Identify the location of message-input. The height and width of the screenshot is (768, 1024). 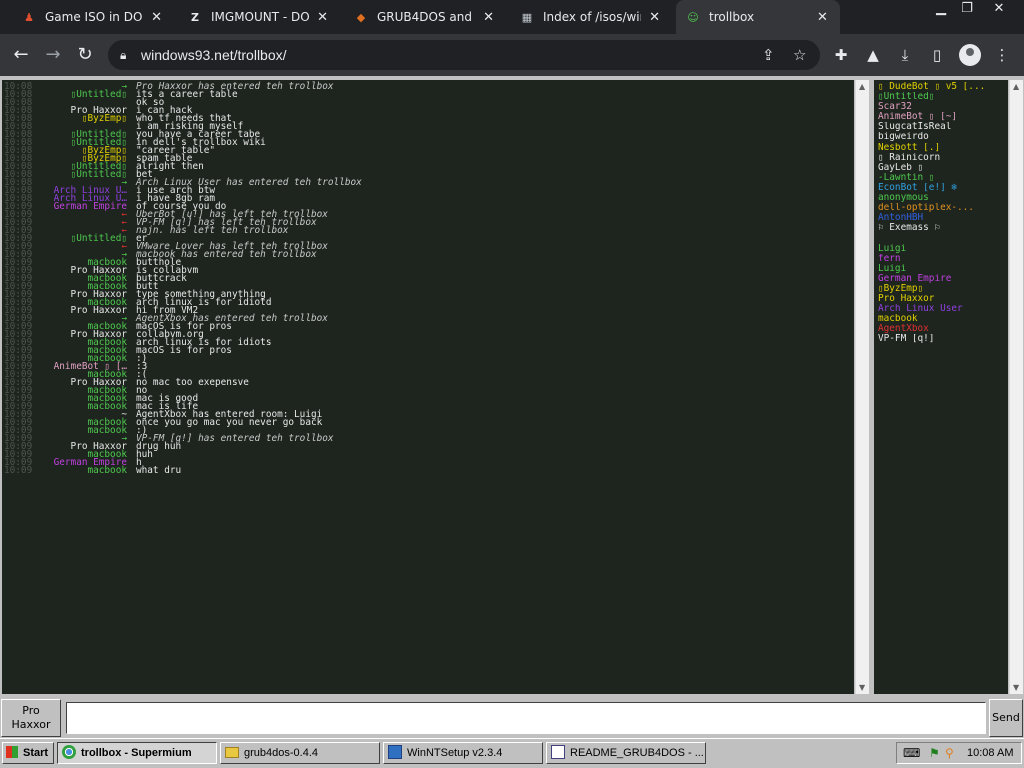
(526, 718).